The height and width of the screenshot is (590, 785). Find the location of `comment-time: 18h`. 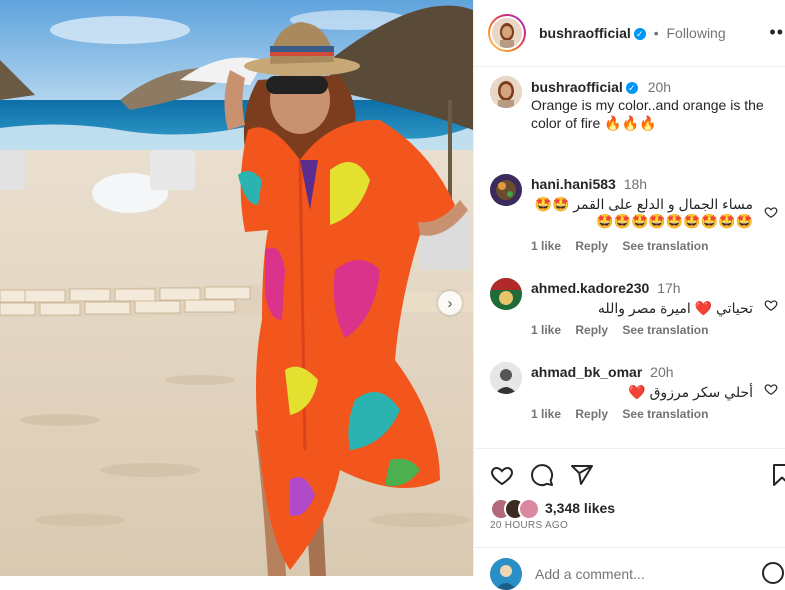

comment-time: 18h is located at coordinates (635, 184).